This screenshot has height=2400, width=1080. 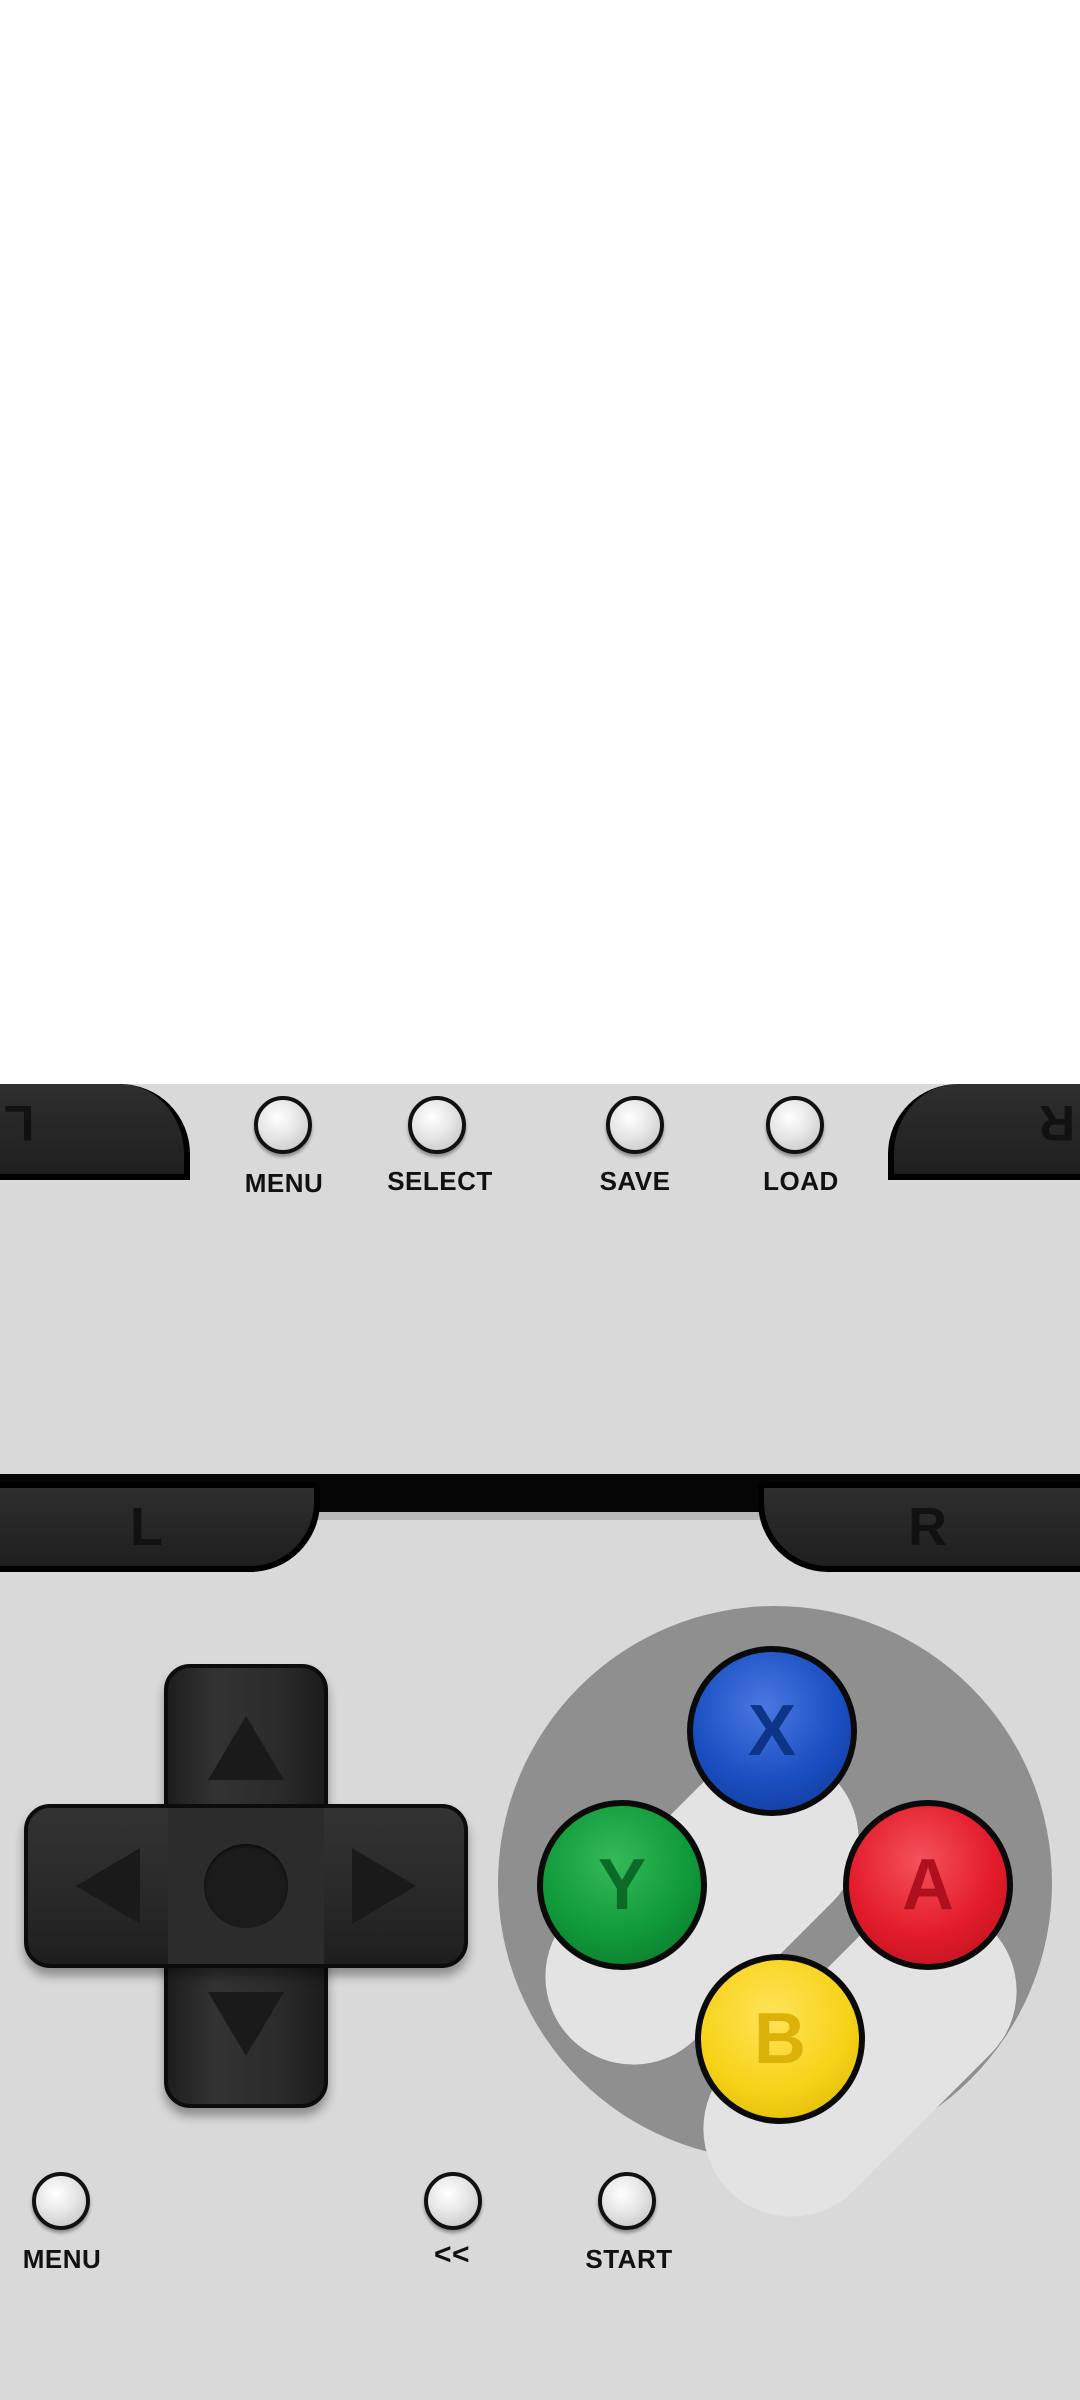 I want to click on start-button, so click(x=627, y=2201).